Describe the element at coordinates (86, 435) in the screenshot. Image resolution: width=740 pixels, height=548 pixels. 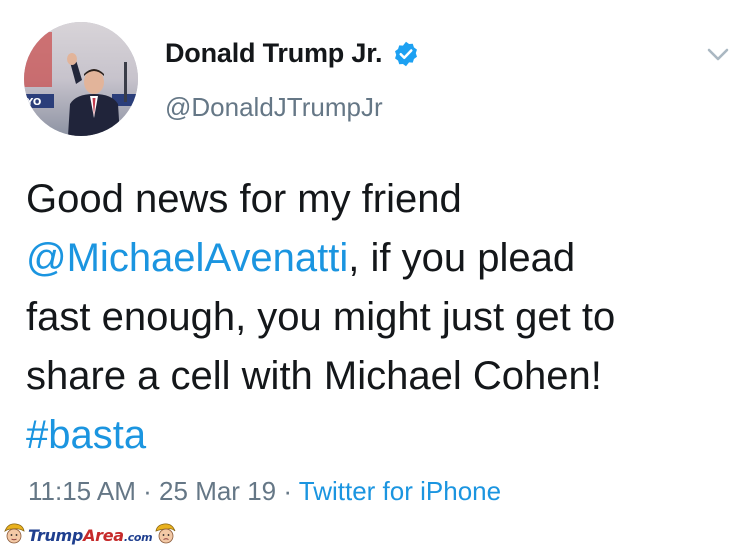
I see `hashtag-link: #basta` at that location.